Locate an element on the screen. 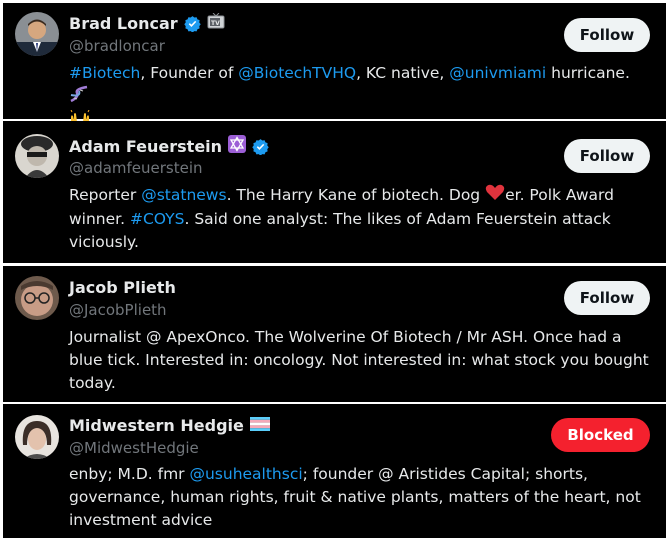  hashtag-coys-link: #COYS is located at coordinates (157, 219).